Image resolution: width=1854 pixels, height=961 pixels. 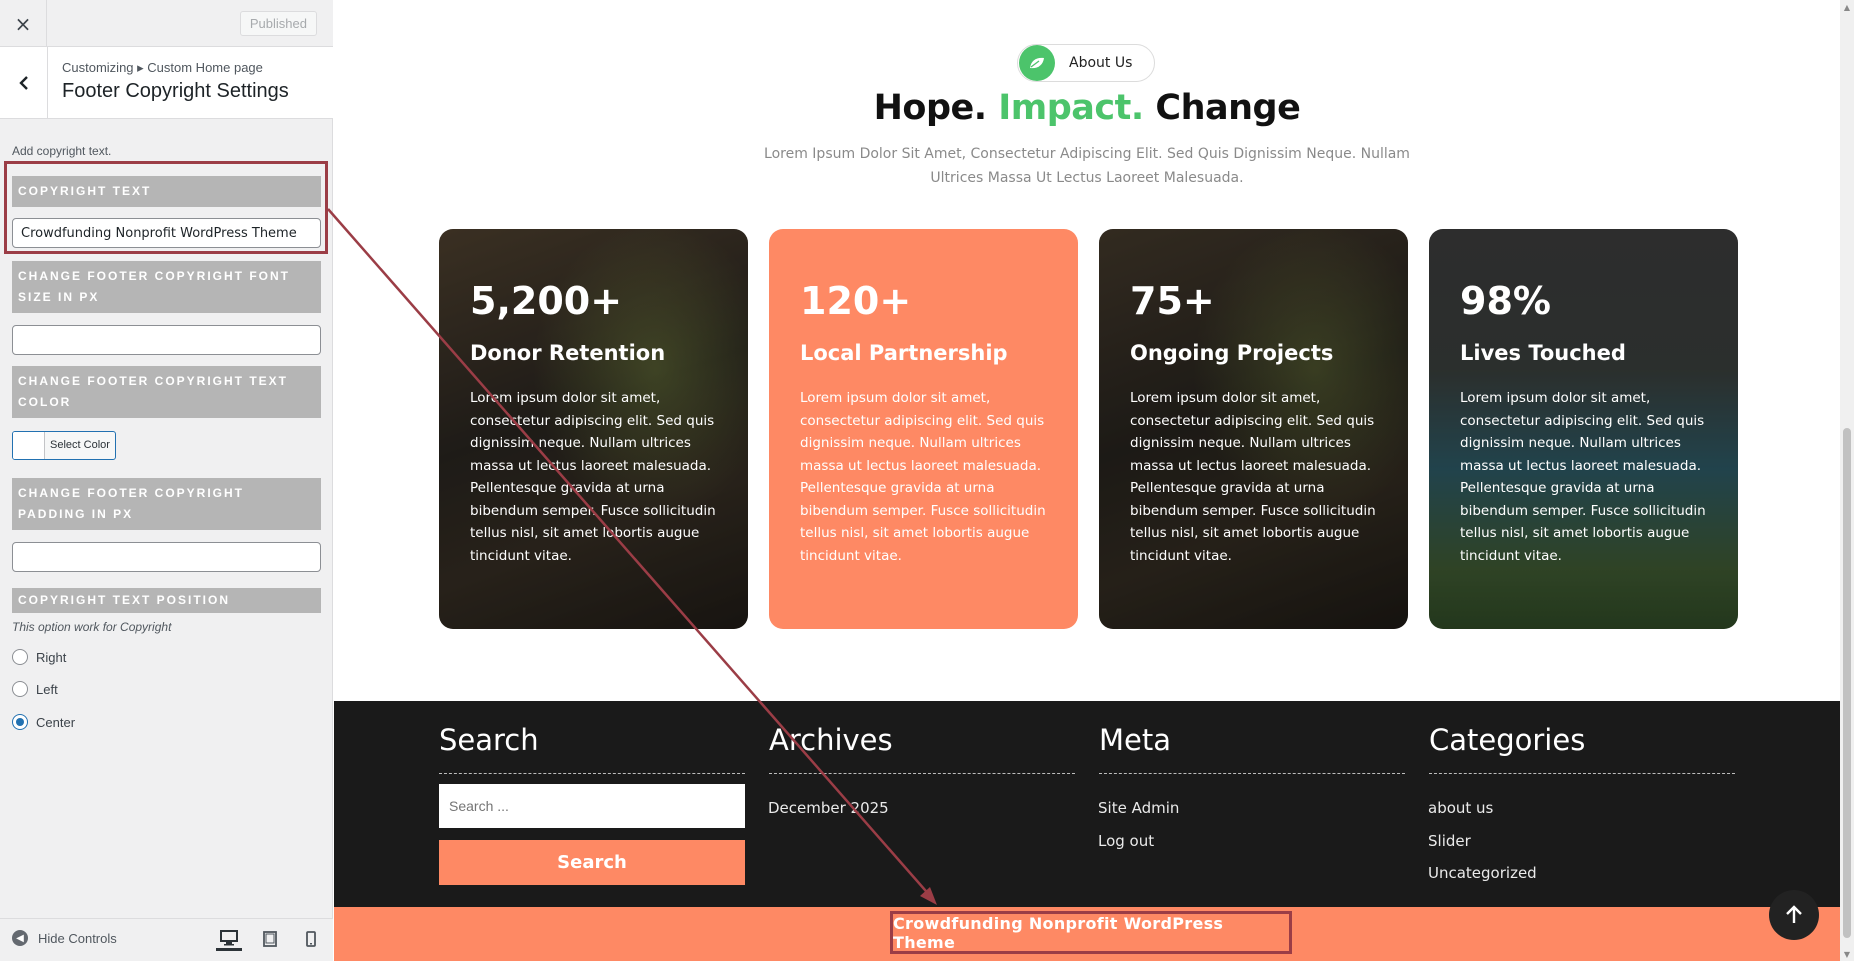 I want to click on font-size-title: Change Footer Copyright Font Size In PX, so click(x=166, y=287).